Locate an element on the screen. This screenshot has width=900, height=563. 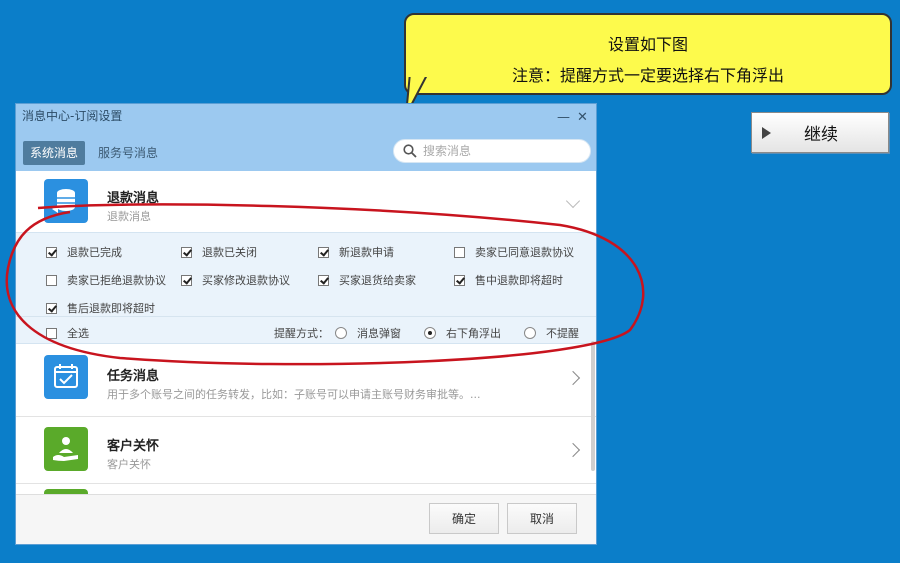
option-label: 售后退款即将超时 is located at coordinates (111, 308).